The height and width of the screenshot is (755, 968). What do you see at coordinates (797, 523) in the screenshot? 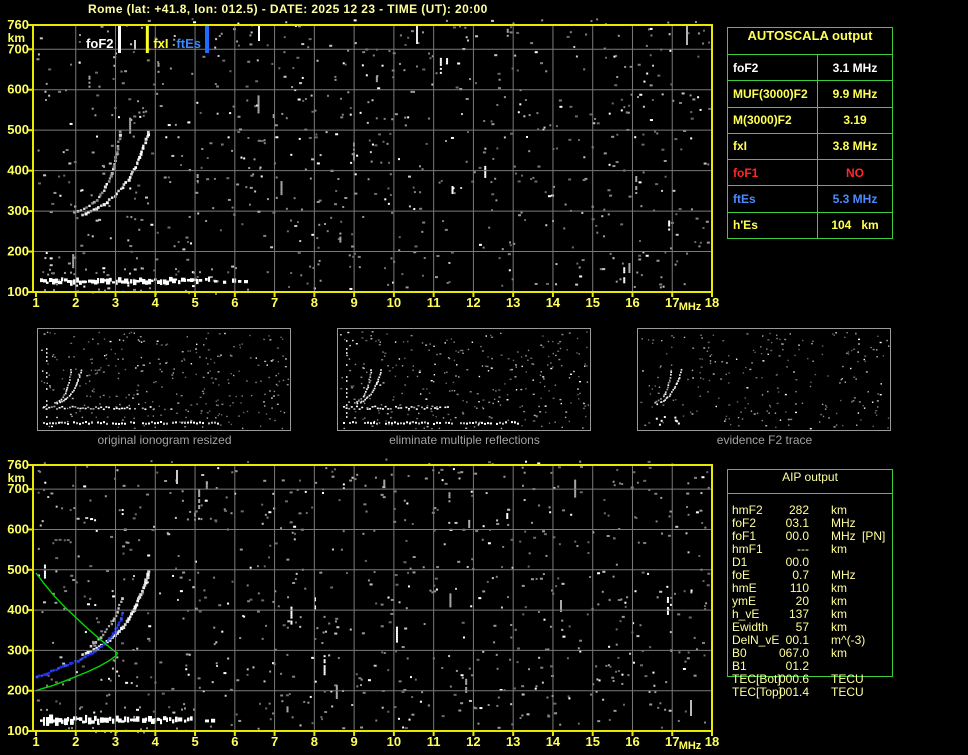
I see `aip-value: 03.1` at bounding box center [797, 523].